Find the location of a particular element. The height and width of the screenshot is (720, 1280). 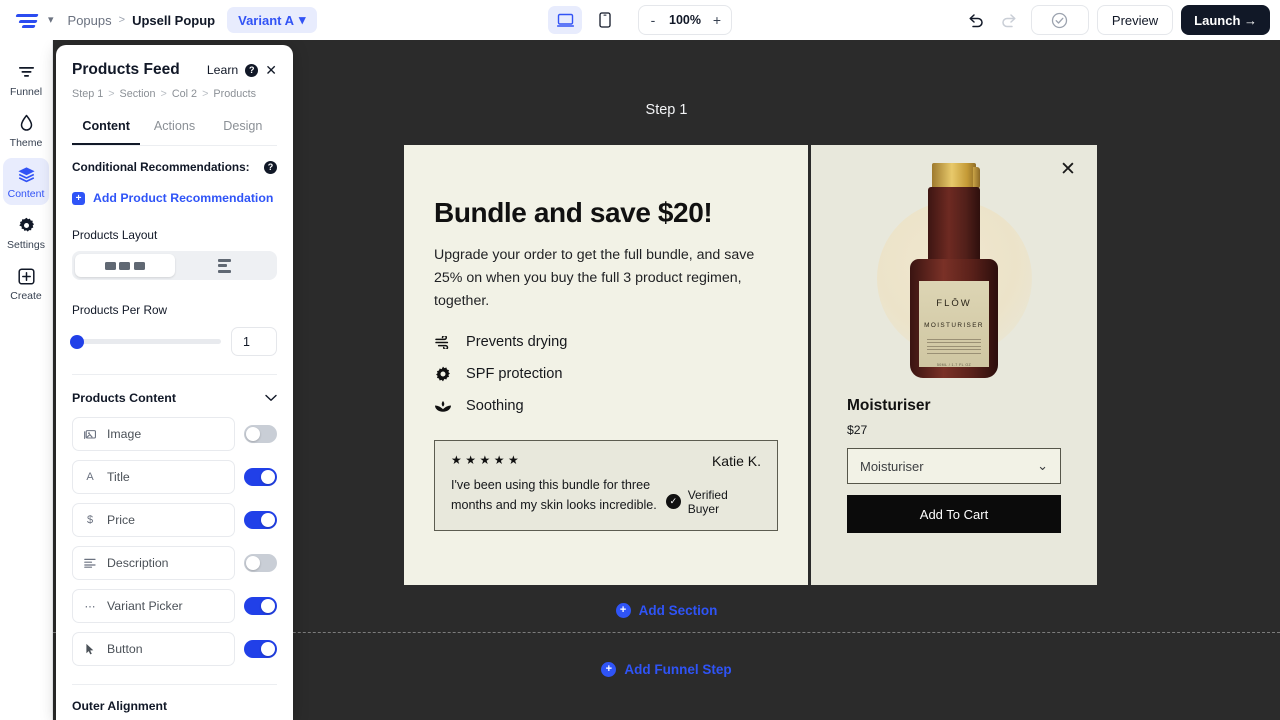

sidebar-item-funnel: Funnel is located at coordinates (26, 79).